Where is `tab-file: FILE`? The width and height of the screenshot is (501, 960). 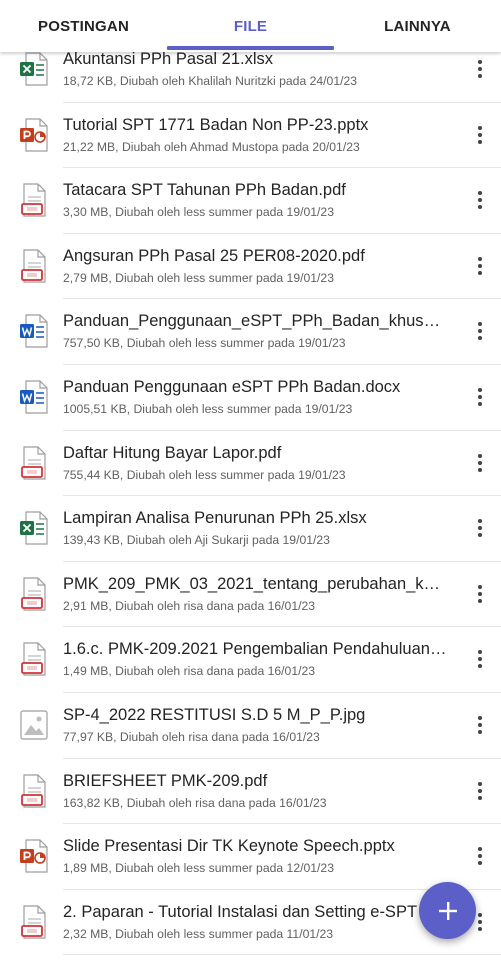
tab-file: FILE is located at coordinates (250, 26).